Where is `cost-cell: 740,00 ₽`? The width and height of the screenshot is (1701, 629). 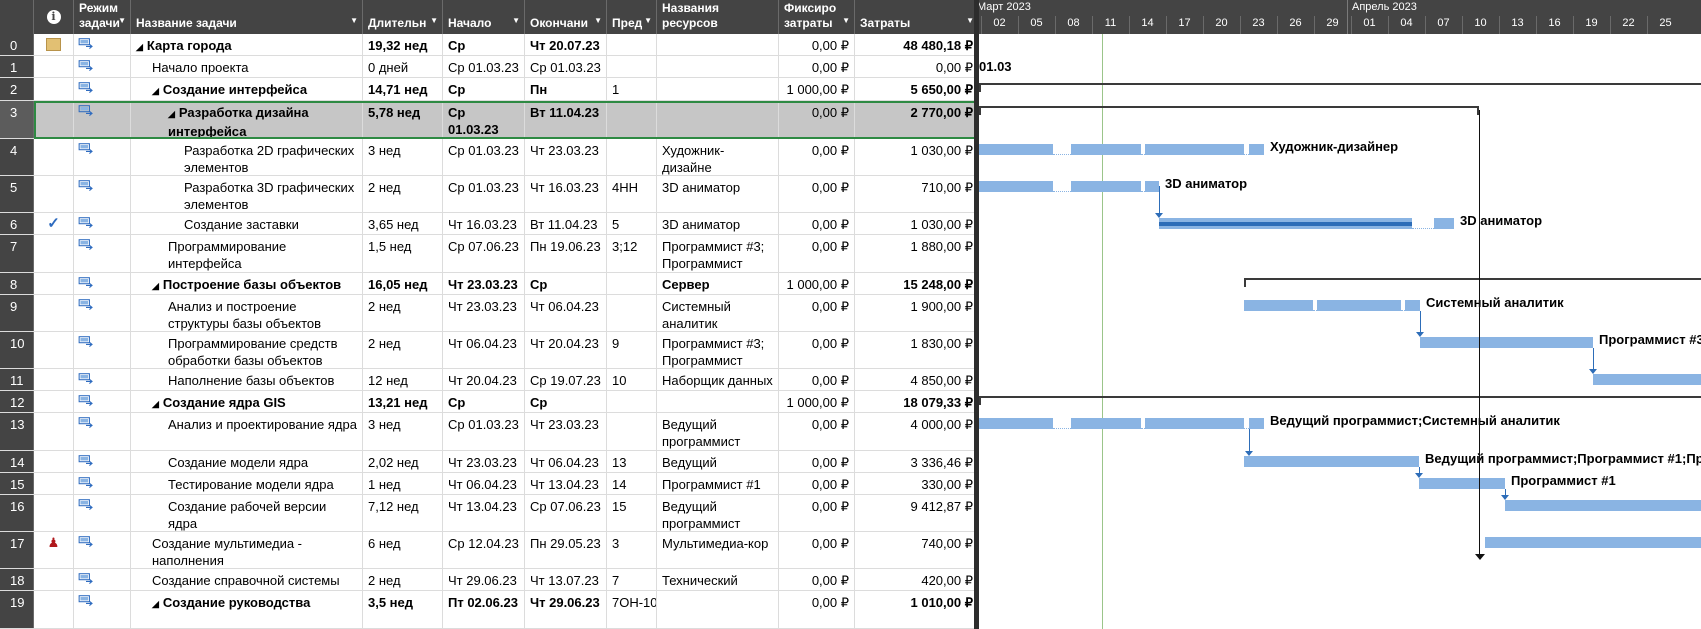
cost-cell: 740,00 ₽ is located at coordinates (916, 550).